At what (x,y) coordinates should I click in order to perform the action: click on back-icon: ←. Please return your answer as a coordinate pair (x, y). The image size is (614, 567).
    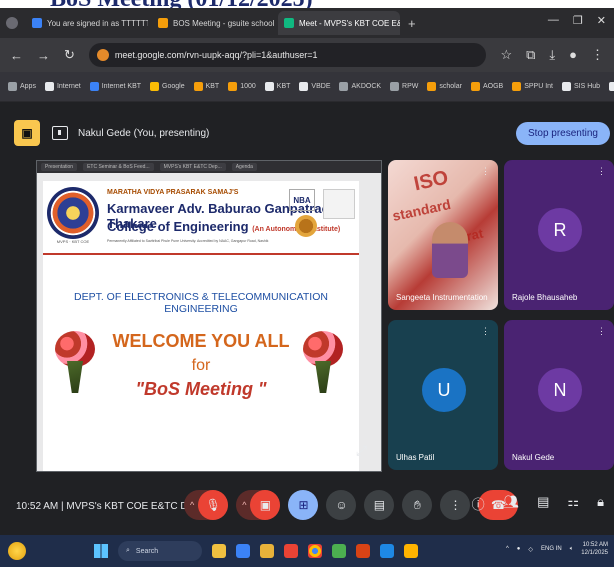
    Looking at the image, I should click on (16, 55).